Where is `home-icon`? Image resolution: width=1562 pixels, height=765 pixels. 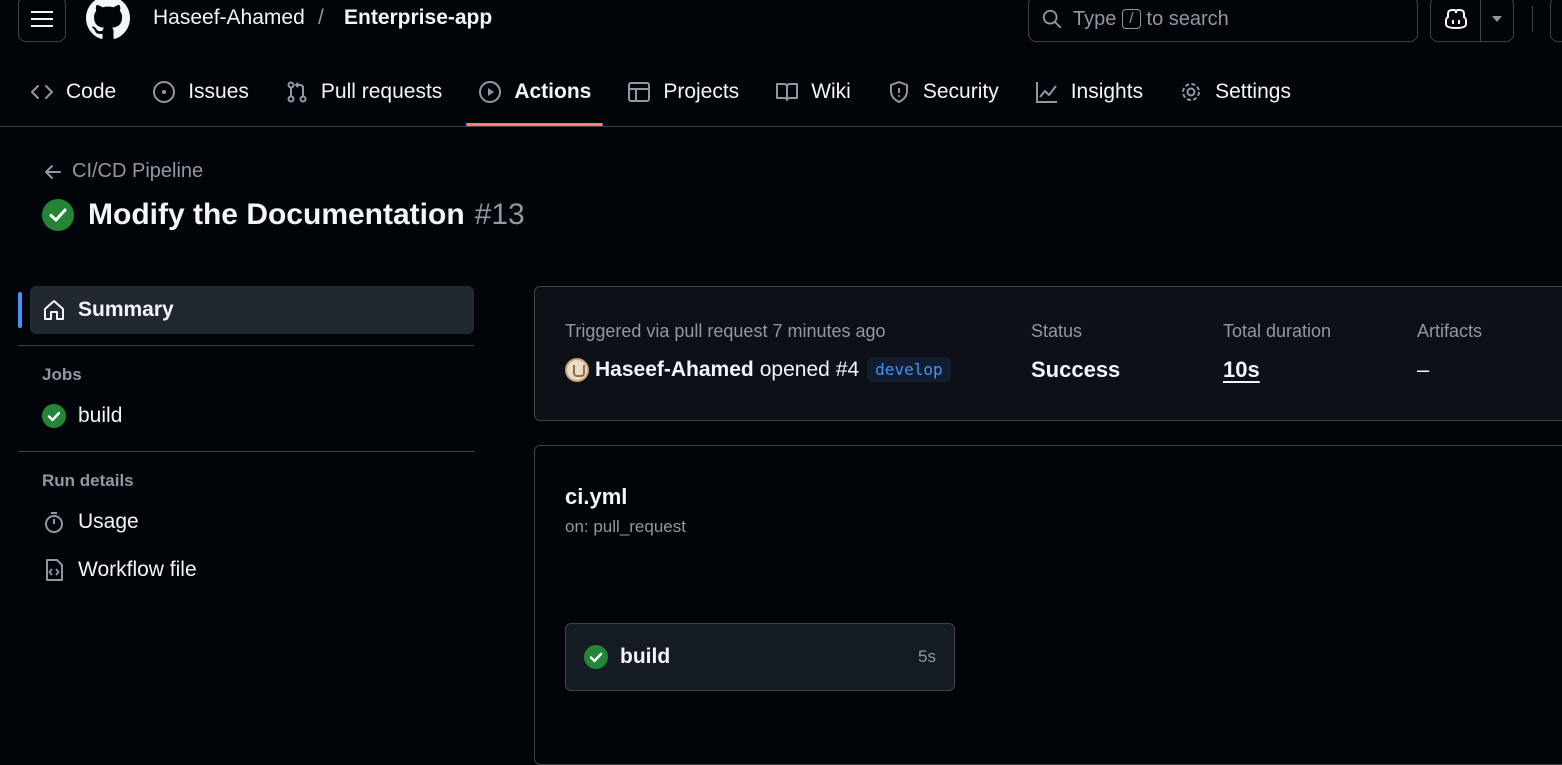
home-icon is located at coordinates (54, 310).